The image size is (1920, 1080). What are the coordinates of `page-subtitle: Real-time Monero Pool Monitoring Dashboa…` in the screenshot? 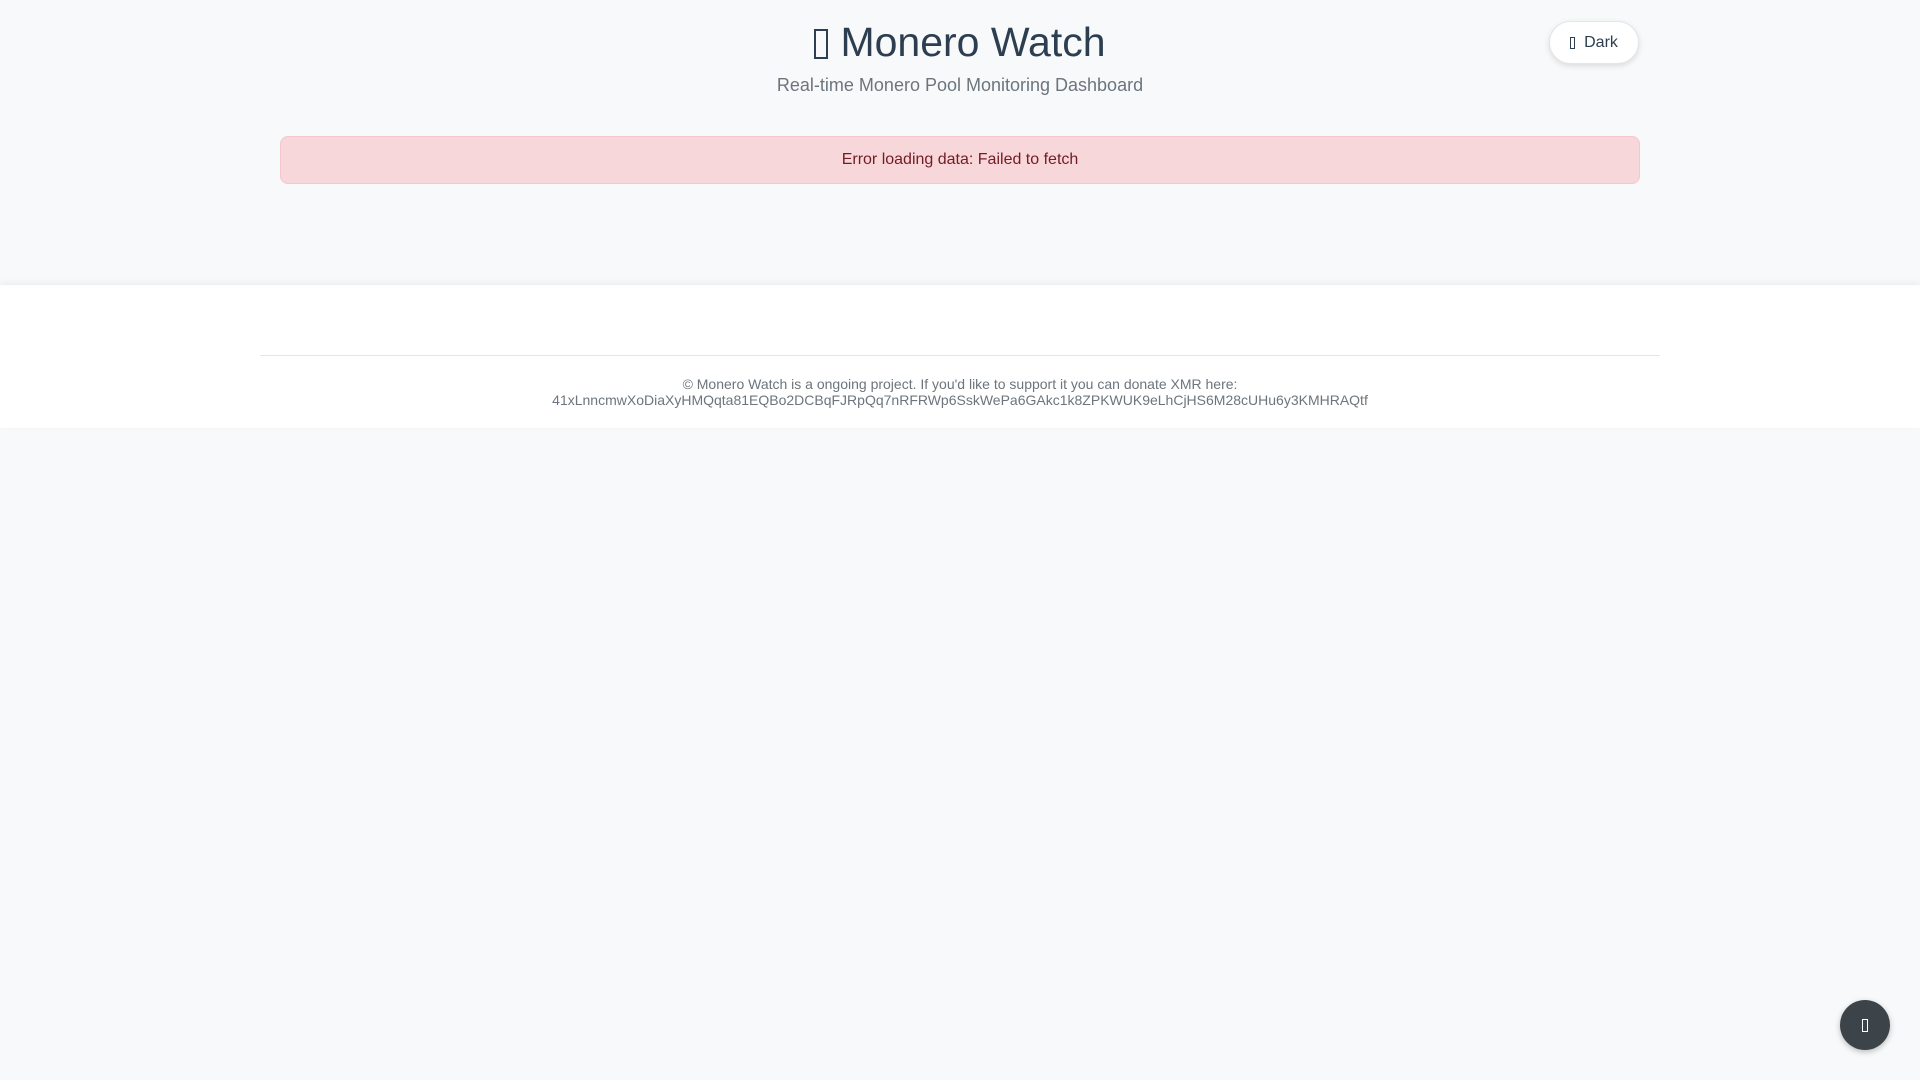 It's located at (960, 85).